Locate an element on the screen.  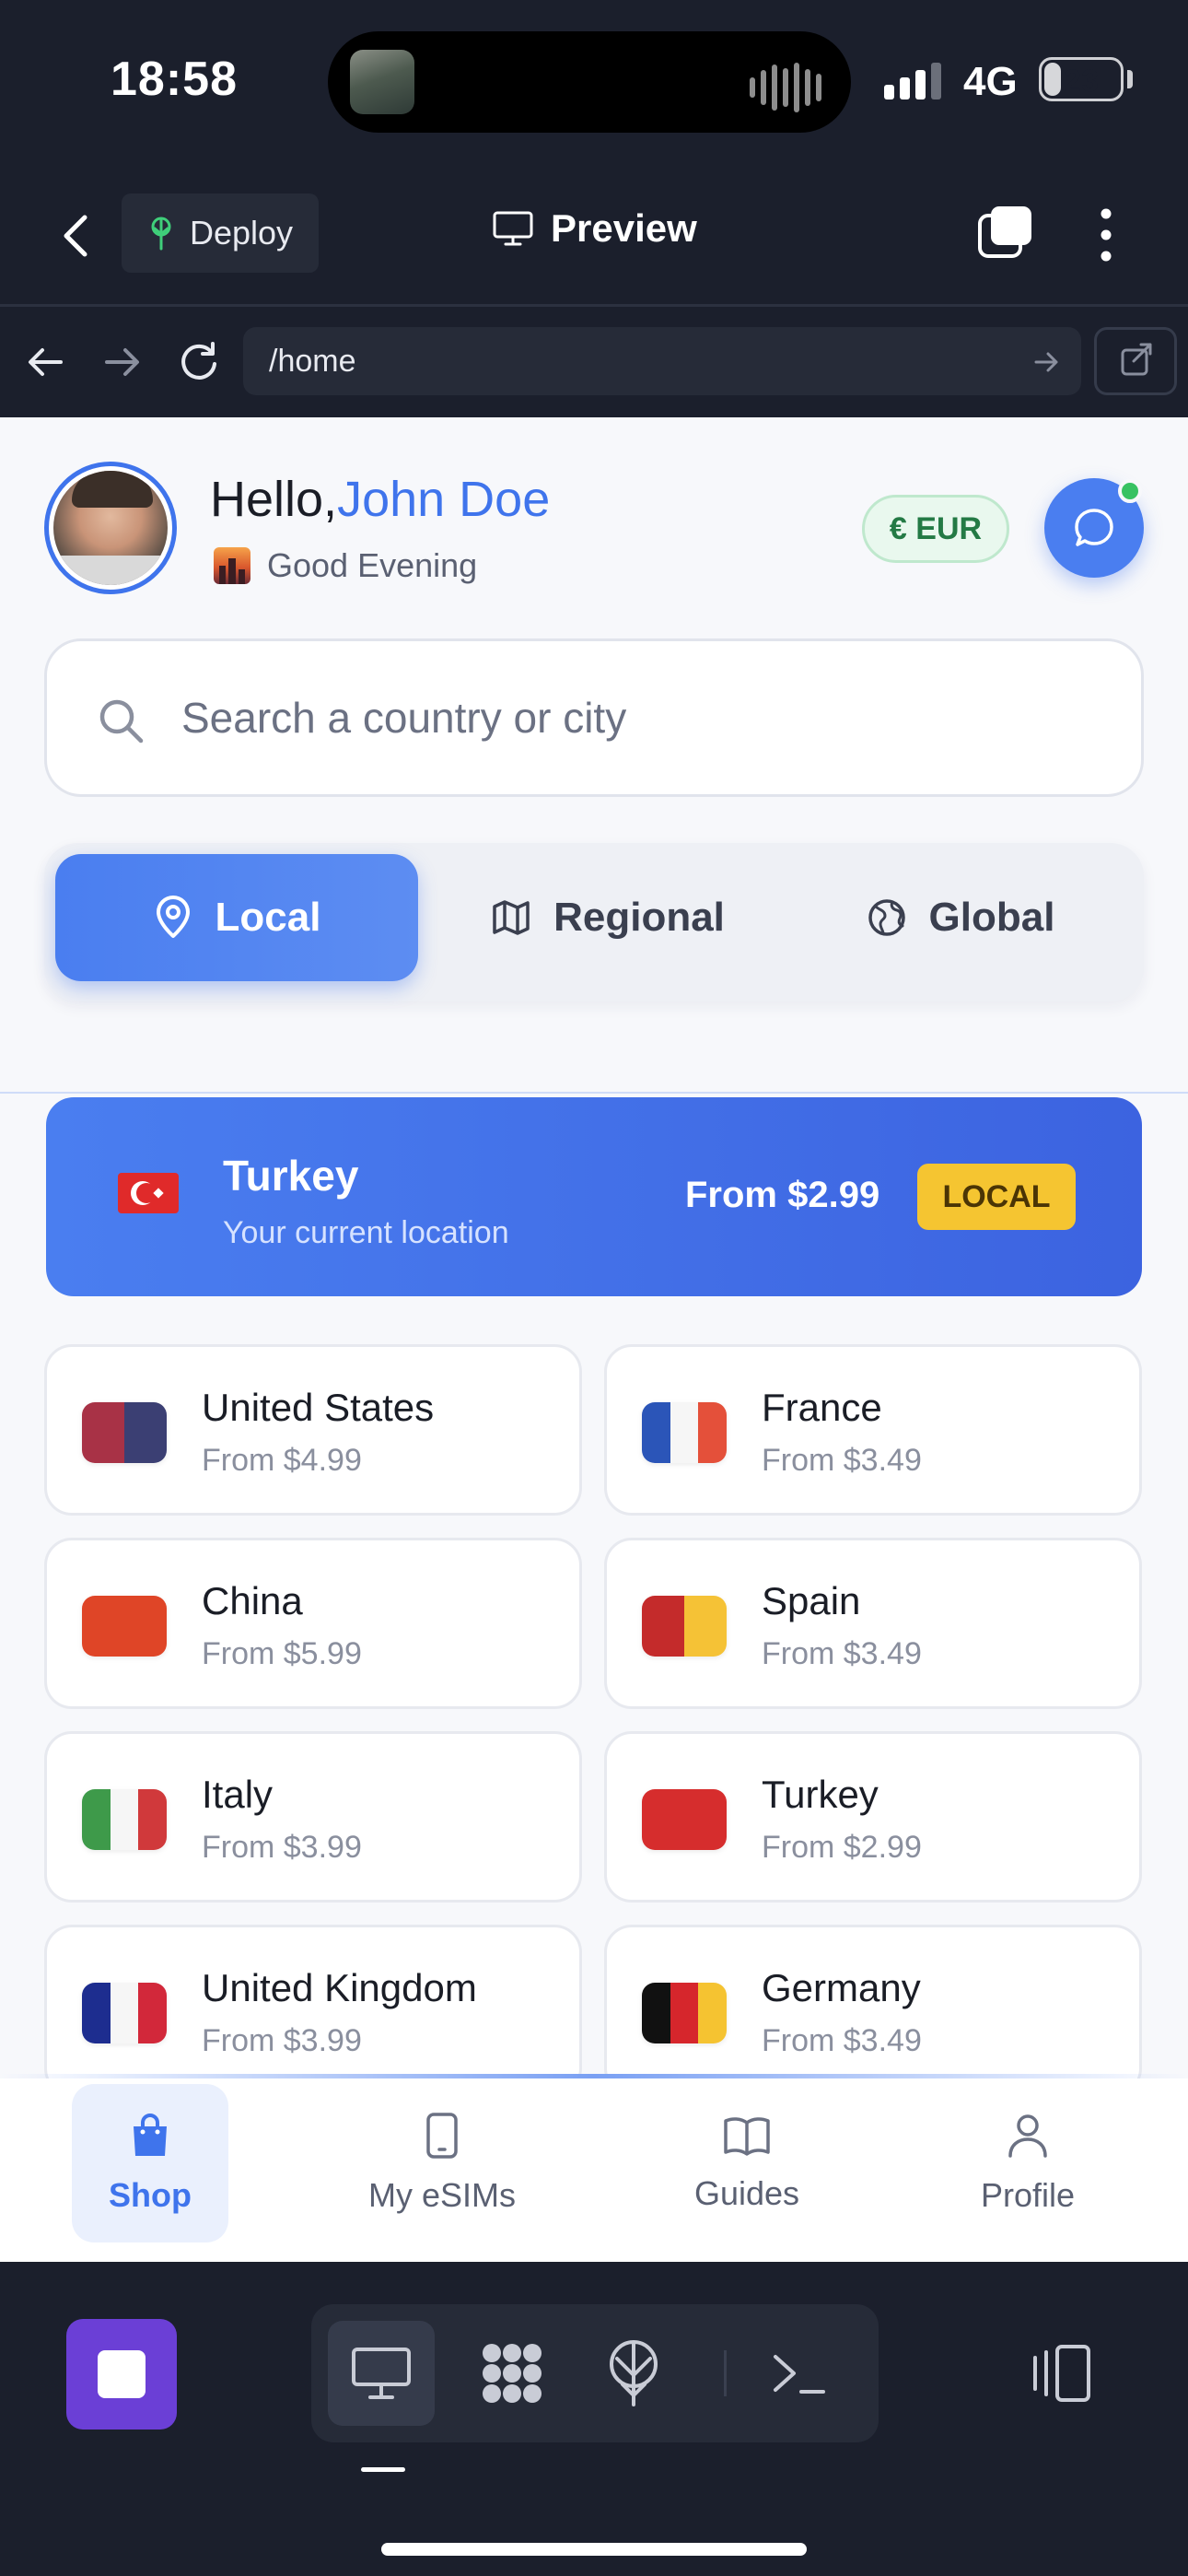
avatar is located at coordinates (111, 528).